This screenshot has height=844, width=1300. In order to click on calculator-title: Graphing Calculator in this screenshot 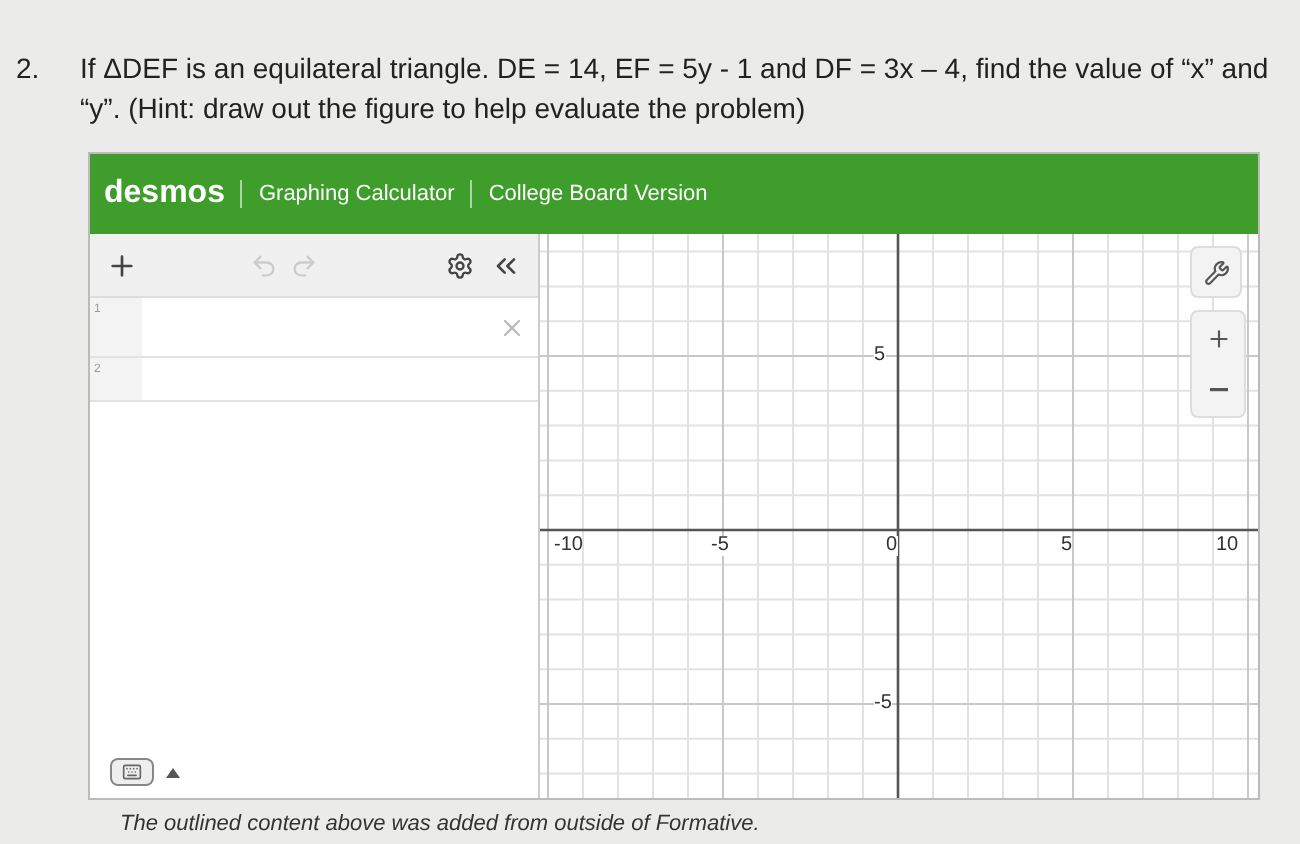, I will do `click(356, 194)`.